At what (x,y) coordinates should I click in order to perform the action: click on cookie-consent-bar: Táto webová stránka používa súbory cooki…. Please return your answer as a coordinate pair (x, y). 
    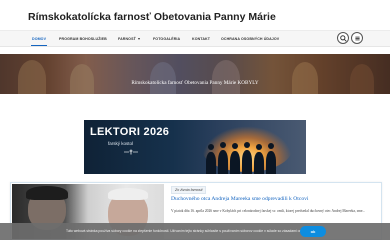
    Looking at the image, I should click on (195, 231).